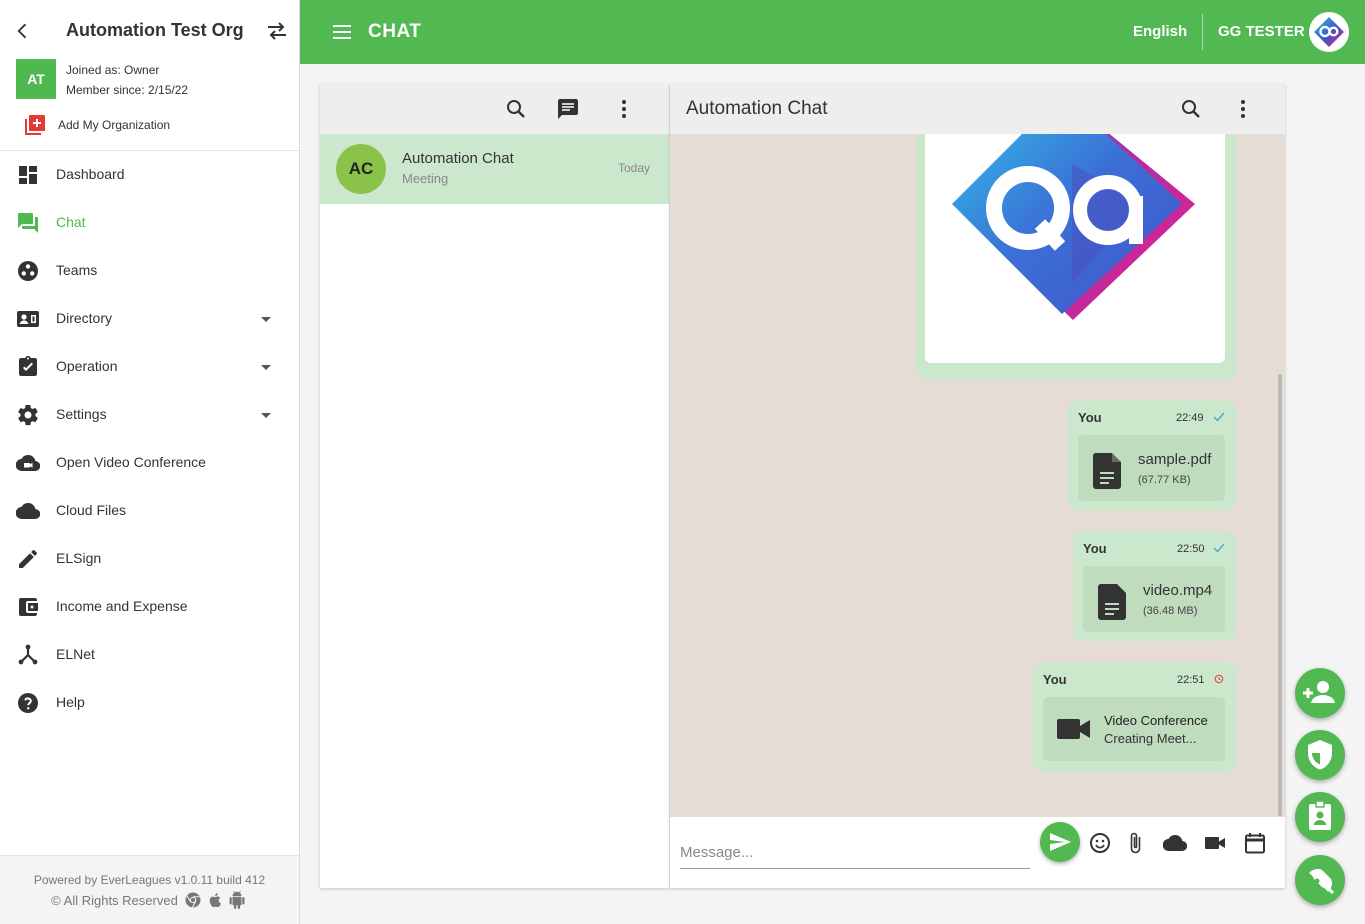 Image resolution: width=1365 pixels, height=924 pixels. Describe the element at coordinates (1100, 843) in the screenshot. I see `emoji-icon` at that location.